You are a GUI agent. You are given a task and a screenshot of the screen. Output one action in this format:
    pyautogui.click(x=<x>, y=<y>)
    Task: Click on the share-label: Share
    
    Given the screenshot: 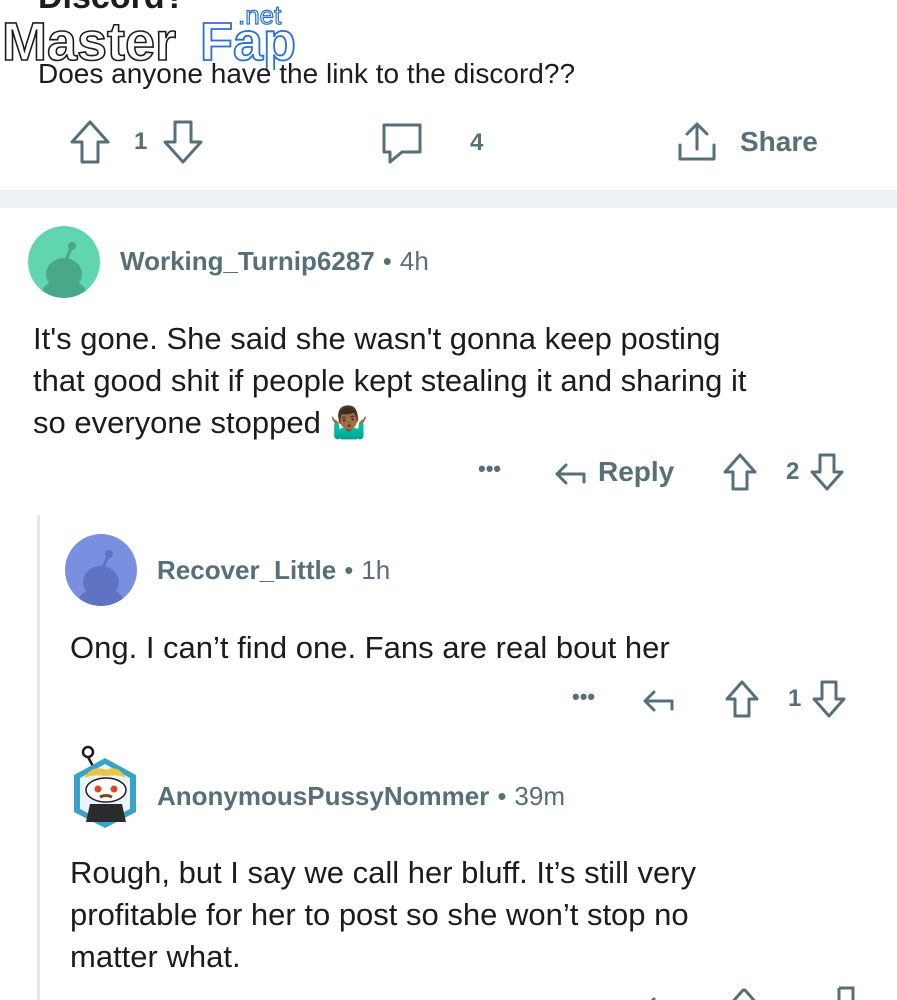 What is the action you would take?
    pyautogui.click(x=779, y=141)
    